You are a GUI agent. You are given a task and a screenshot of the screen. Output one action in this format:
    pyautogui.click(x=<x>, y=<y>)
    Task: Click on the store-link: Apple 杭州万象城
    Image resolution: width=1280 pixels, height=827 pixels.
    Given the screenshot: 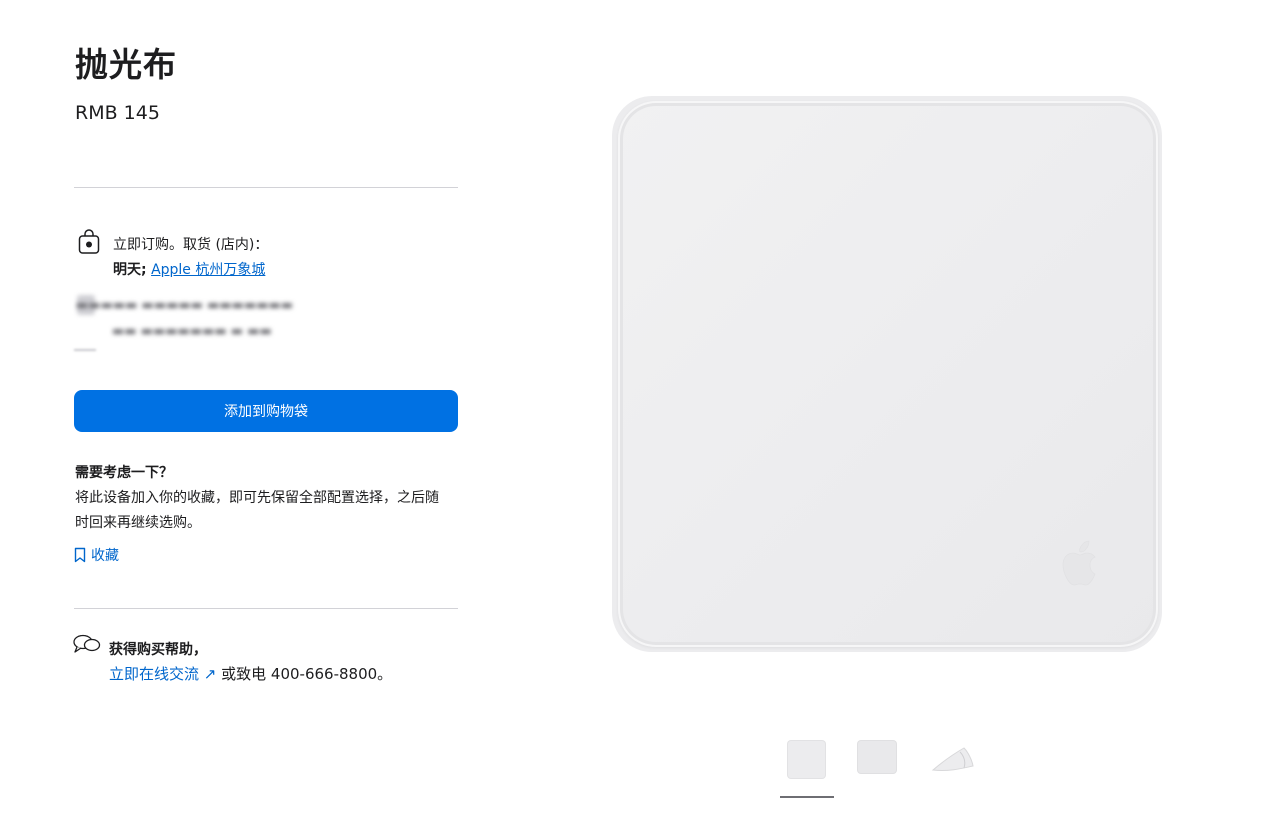 What is the action you would take?
    pyautogui.click(x=208, y=270)
    